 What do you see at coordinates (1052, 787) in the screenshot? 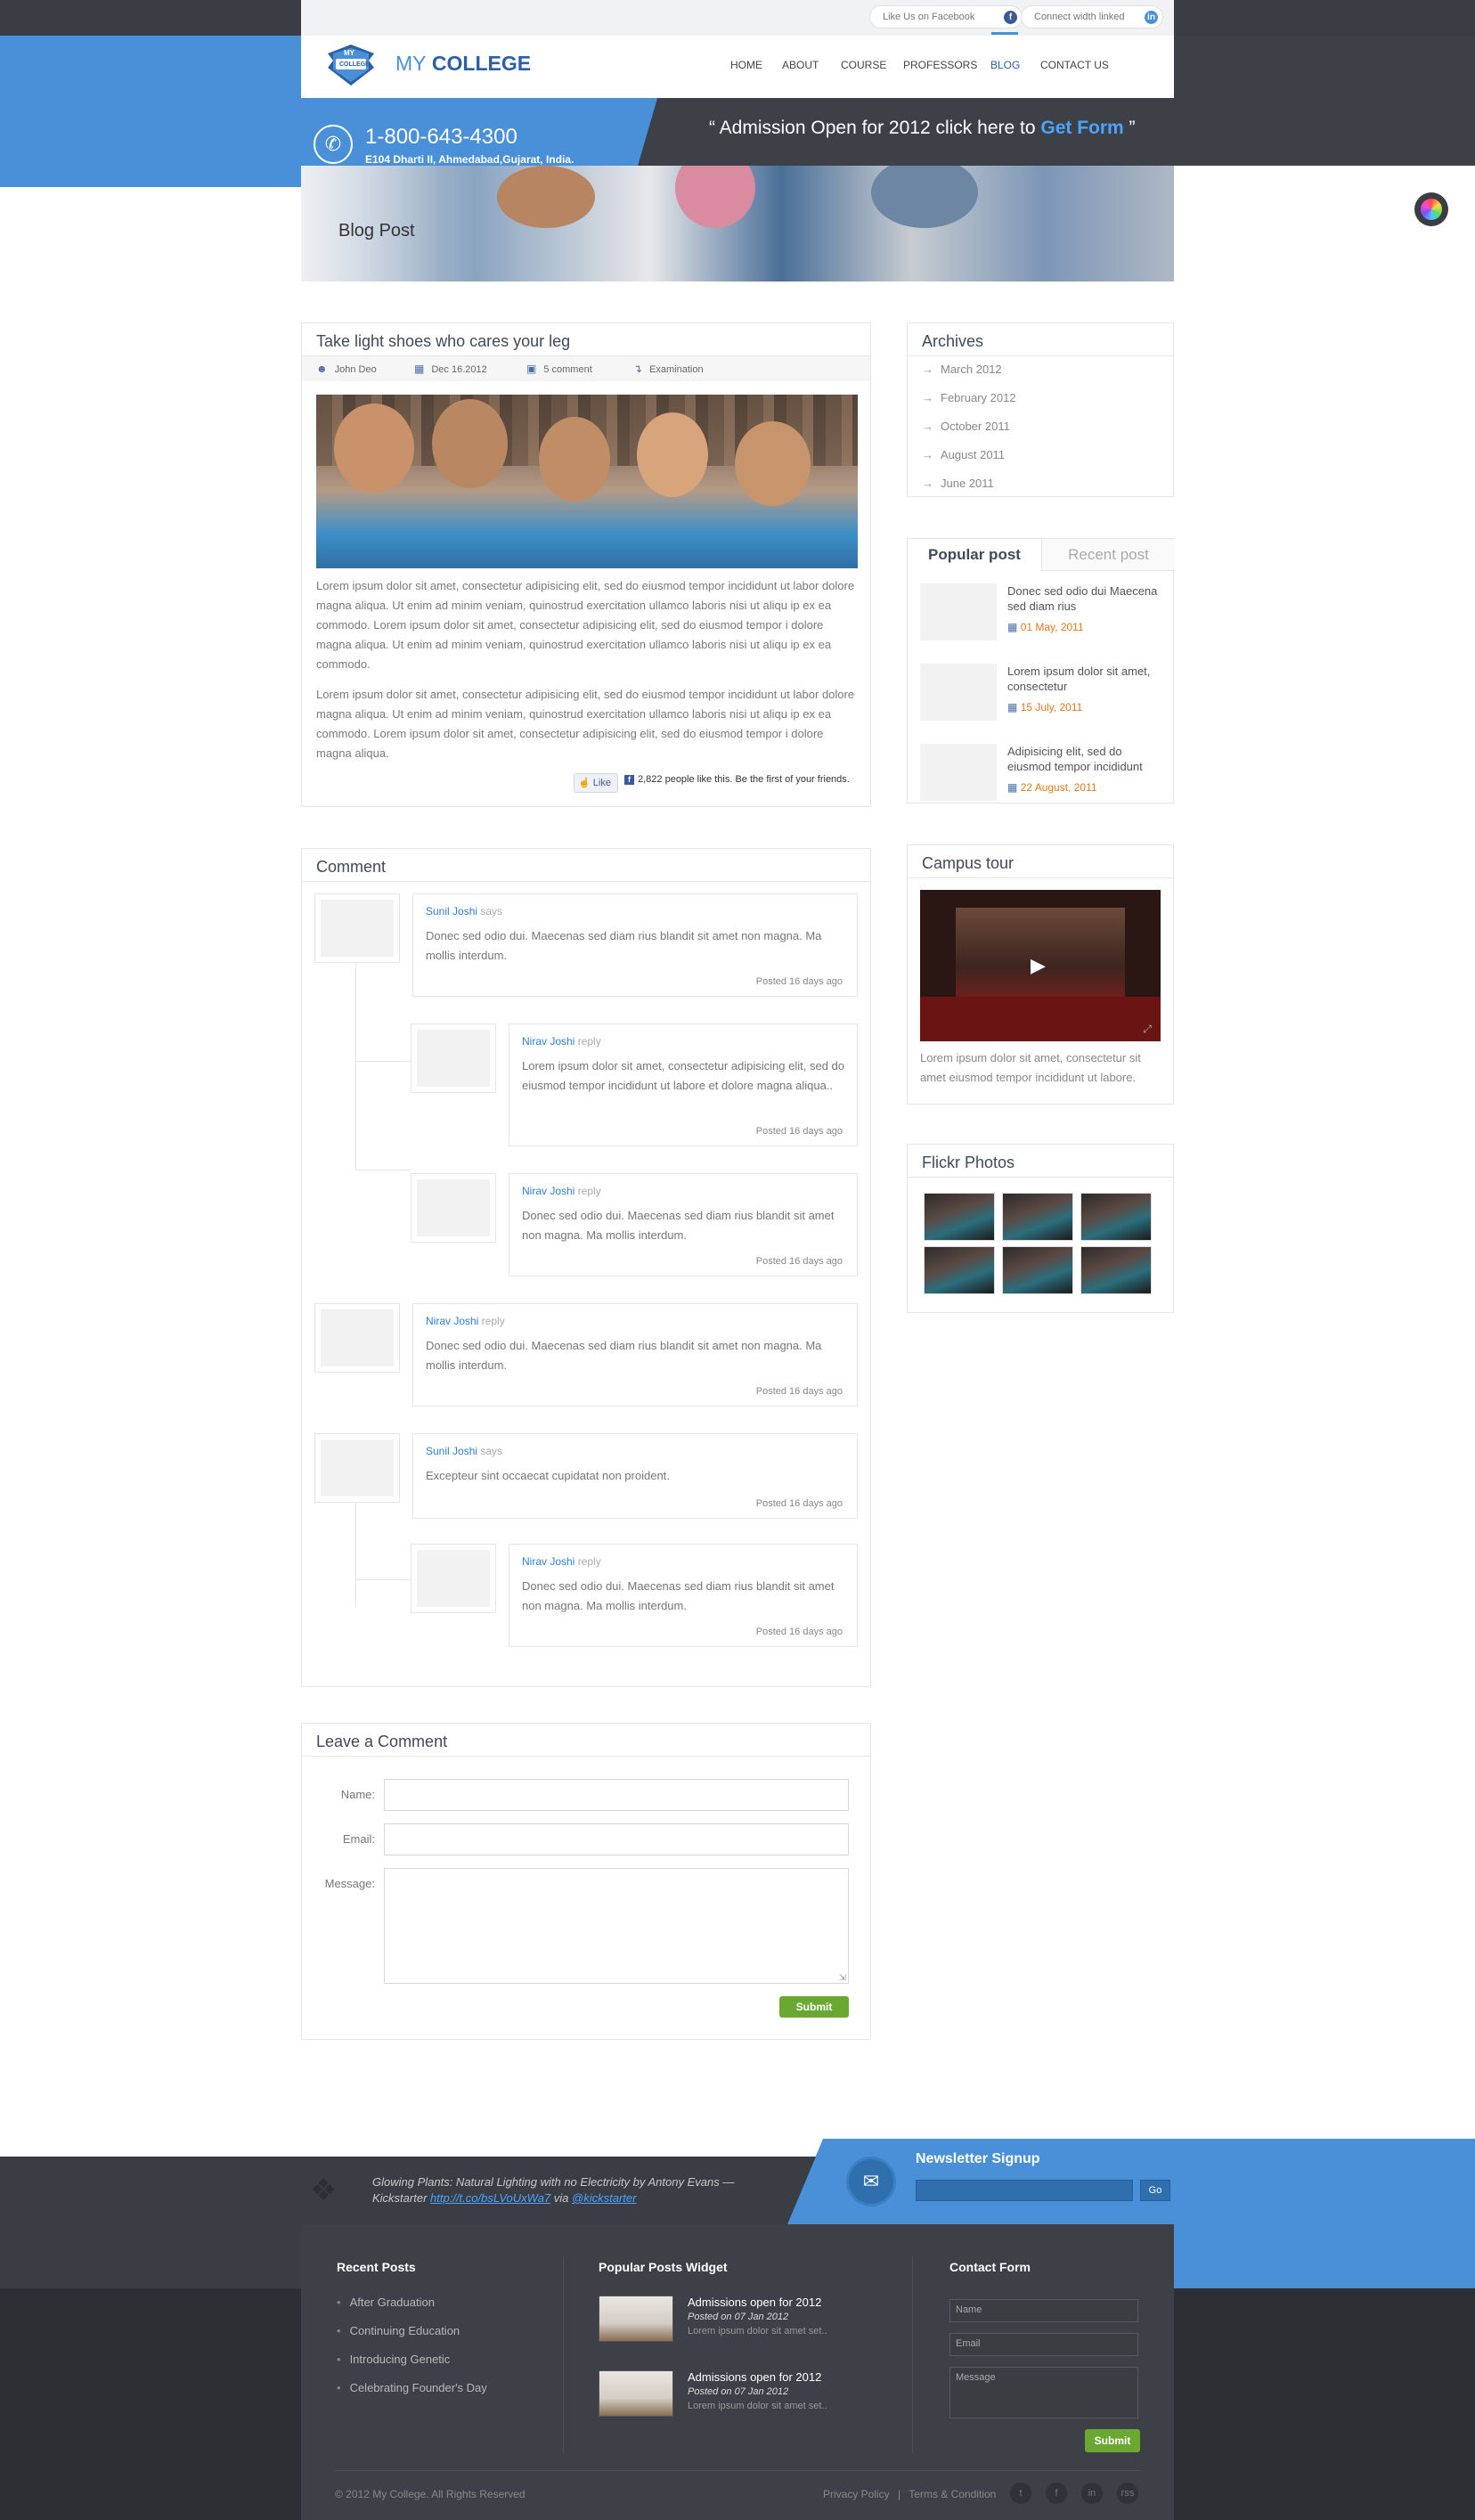
I see `popular-post-date: ▦ 22 August, 2011` at bounding box center [1052, 787].